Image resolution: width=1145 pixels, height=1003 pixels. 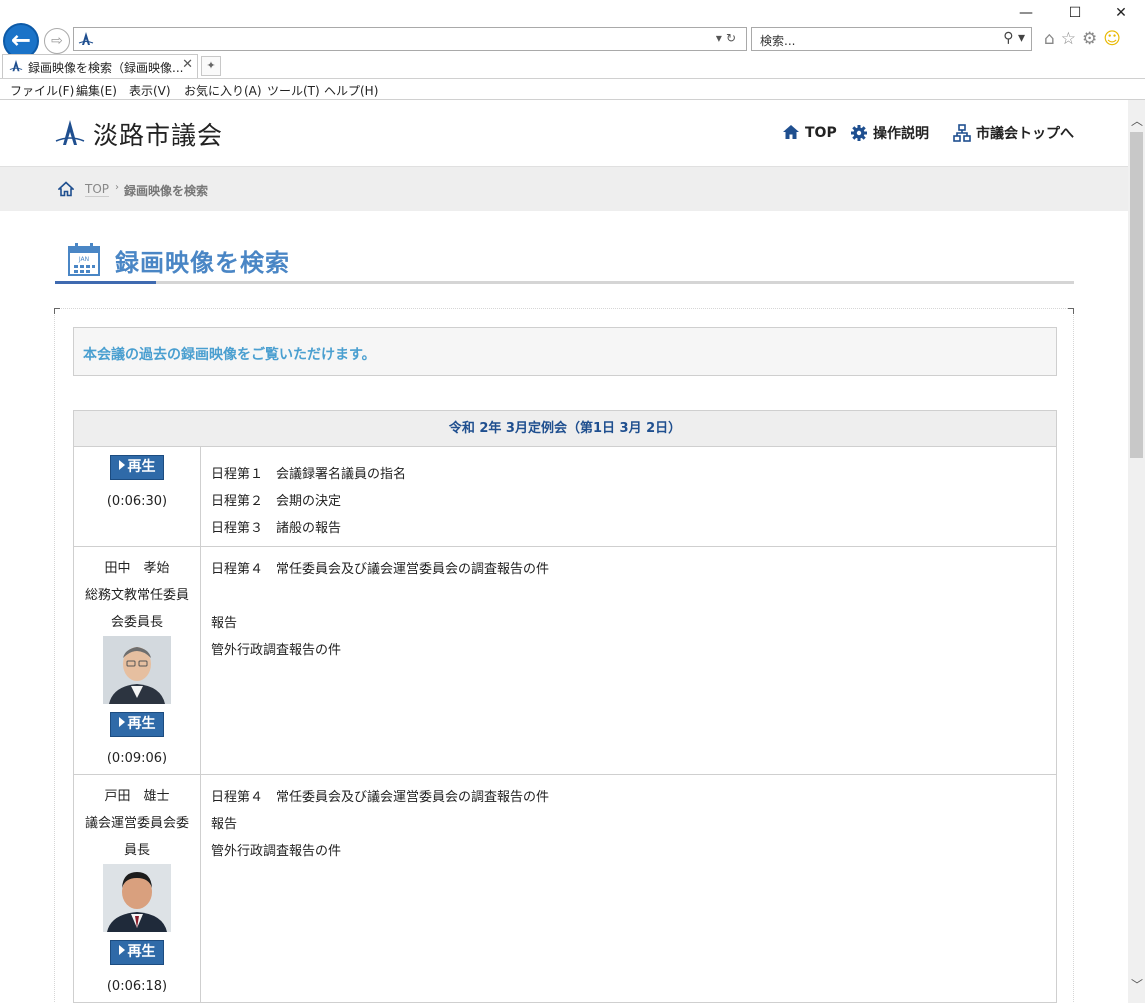 I want to click on breadcrumb-home-icon, so click(x=66, y=189).